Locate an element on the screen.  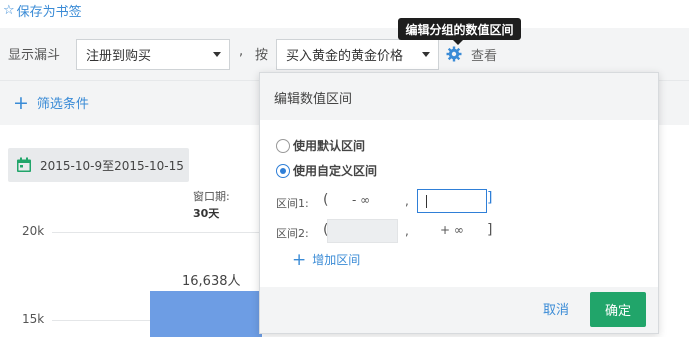
bar-data-label: 16,638人 is located at coordinates (211, 281).